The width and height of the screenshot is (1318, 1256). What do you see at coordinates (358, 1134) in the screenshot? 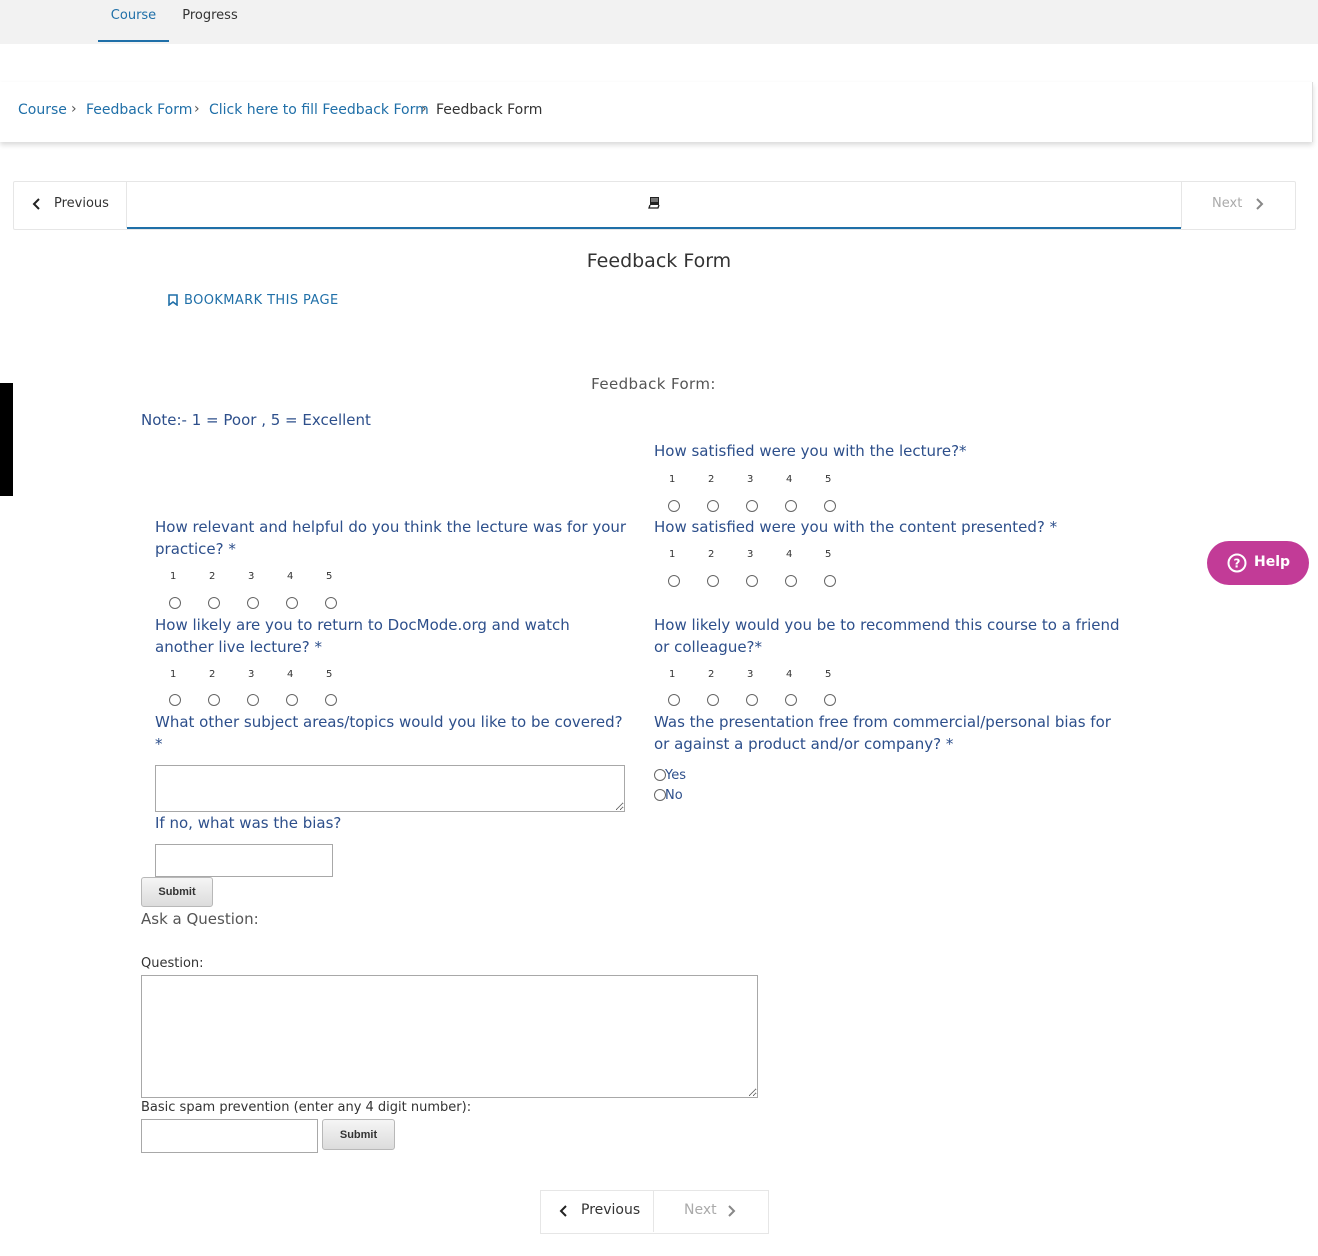
I see `question-submit-button: Submit` at bounding box center [358, 1134].